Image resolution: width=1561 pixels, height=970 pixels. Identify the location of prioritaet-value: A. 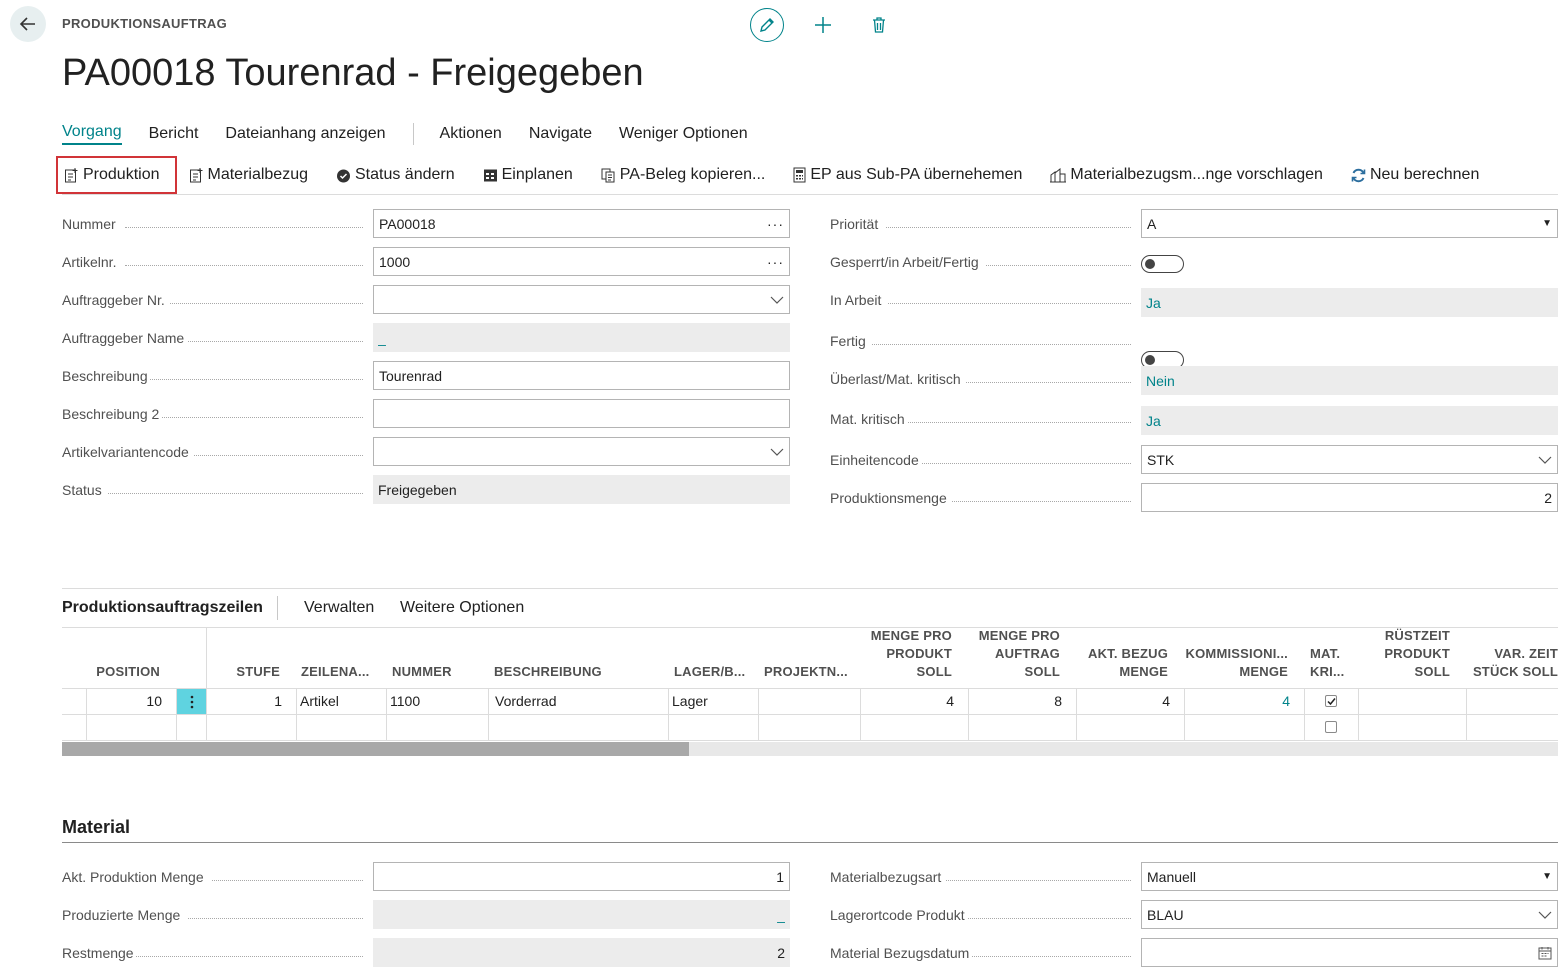
(1152, 223).